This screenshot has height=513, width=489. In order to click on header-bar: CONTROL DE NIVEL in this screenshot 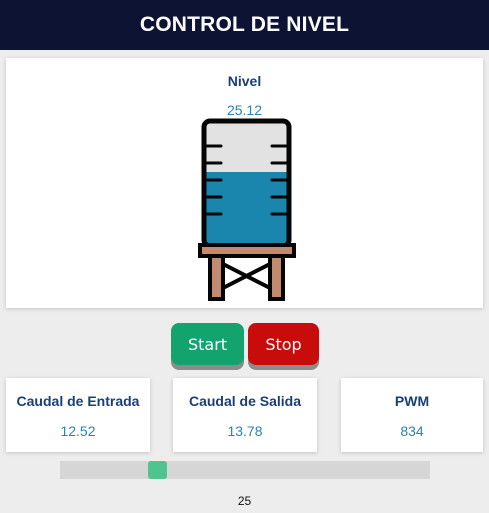, I will do `click(244, 25)`.